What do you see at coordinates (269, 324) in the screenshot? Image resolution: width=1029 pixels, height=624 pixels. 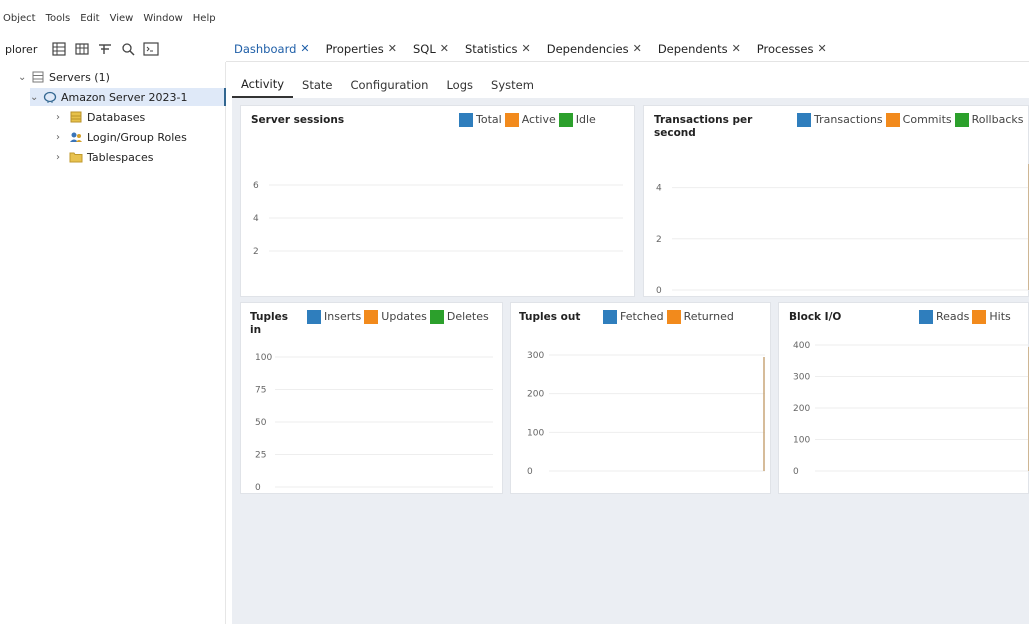 I see `card-title: Tuples in` at bounding box center [269, 324].